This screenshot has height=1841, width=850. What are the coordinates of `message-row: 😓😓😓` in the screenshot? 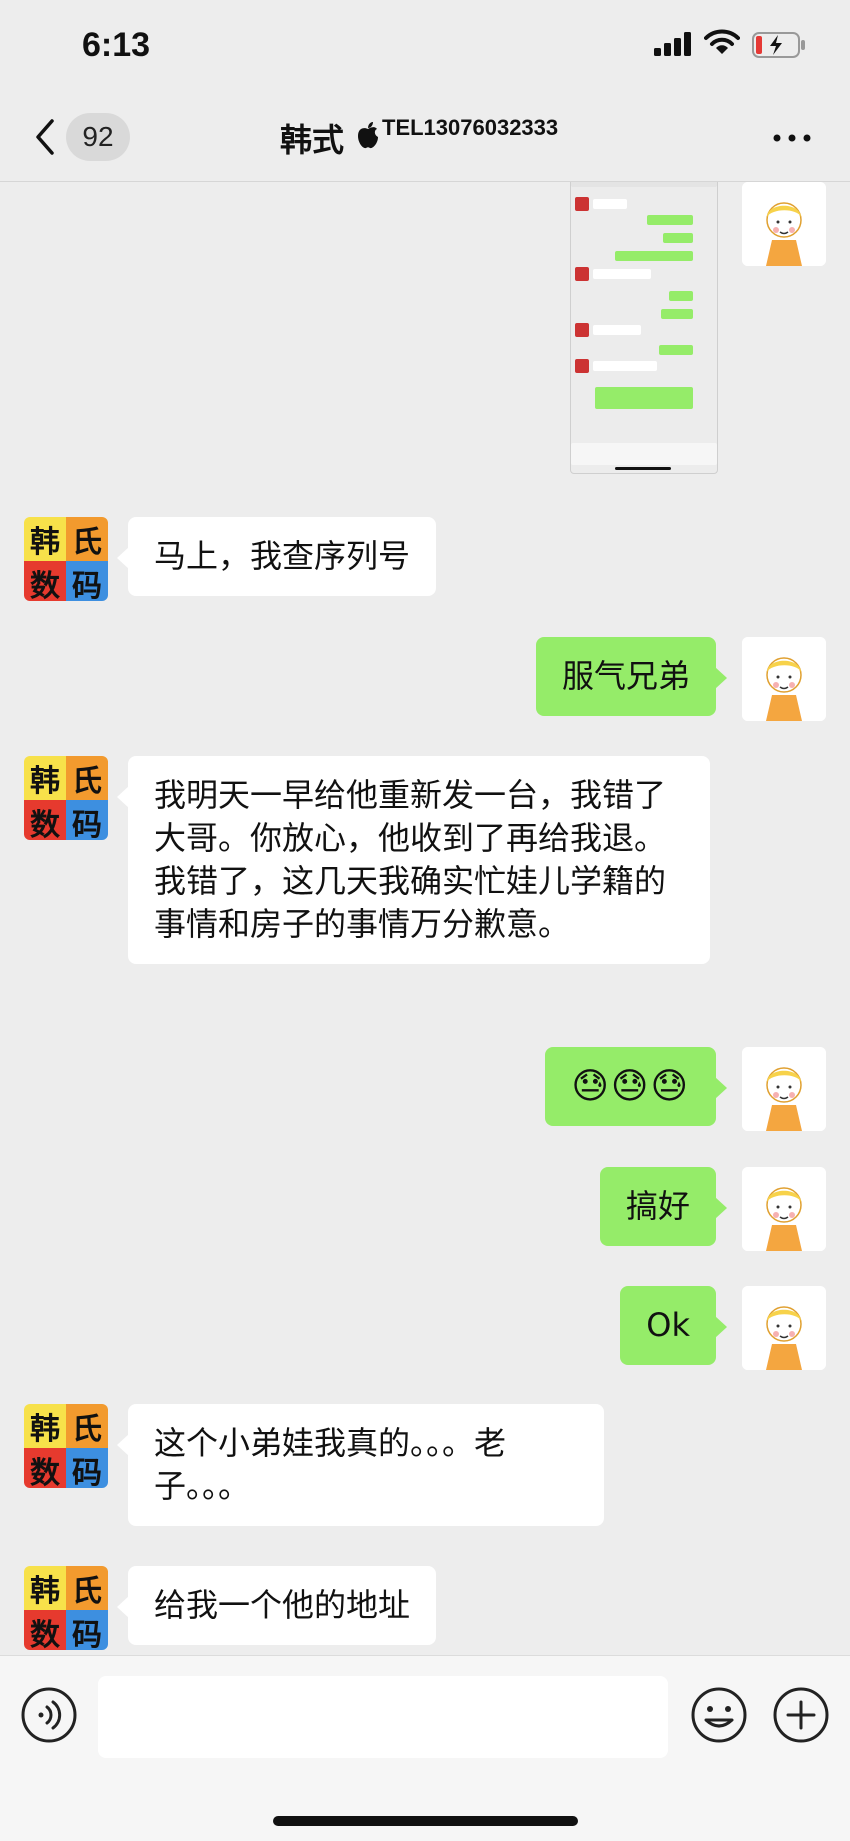 It's located at (425, 1092).